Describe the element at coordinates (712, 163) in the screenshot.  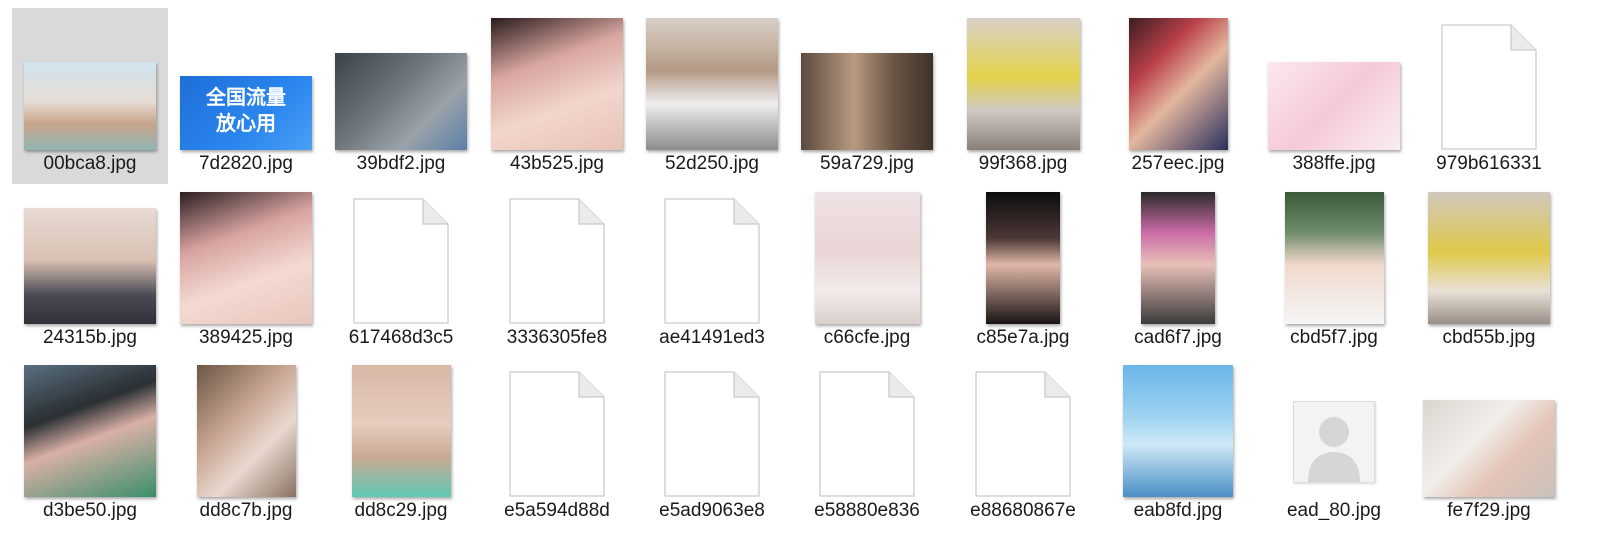
I see `file-name-label: 52d250.jpg` at that location.